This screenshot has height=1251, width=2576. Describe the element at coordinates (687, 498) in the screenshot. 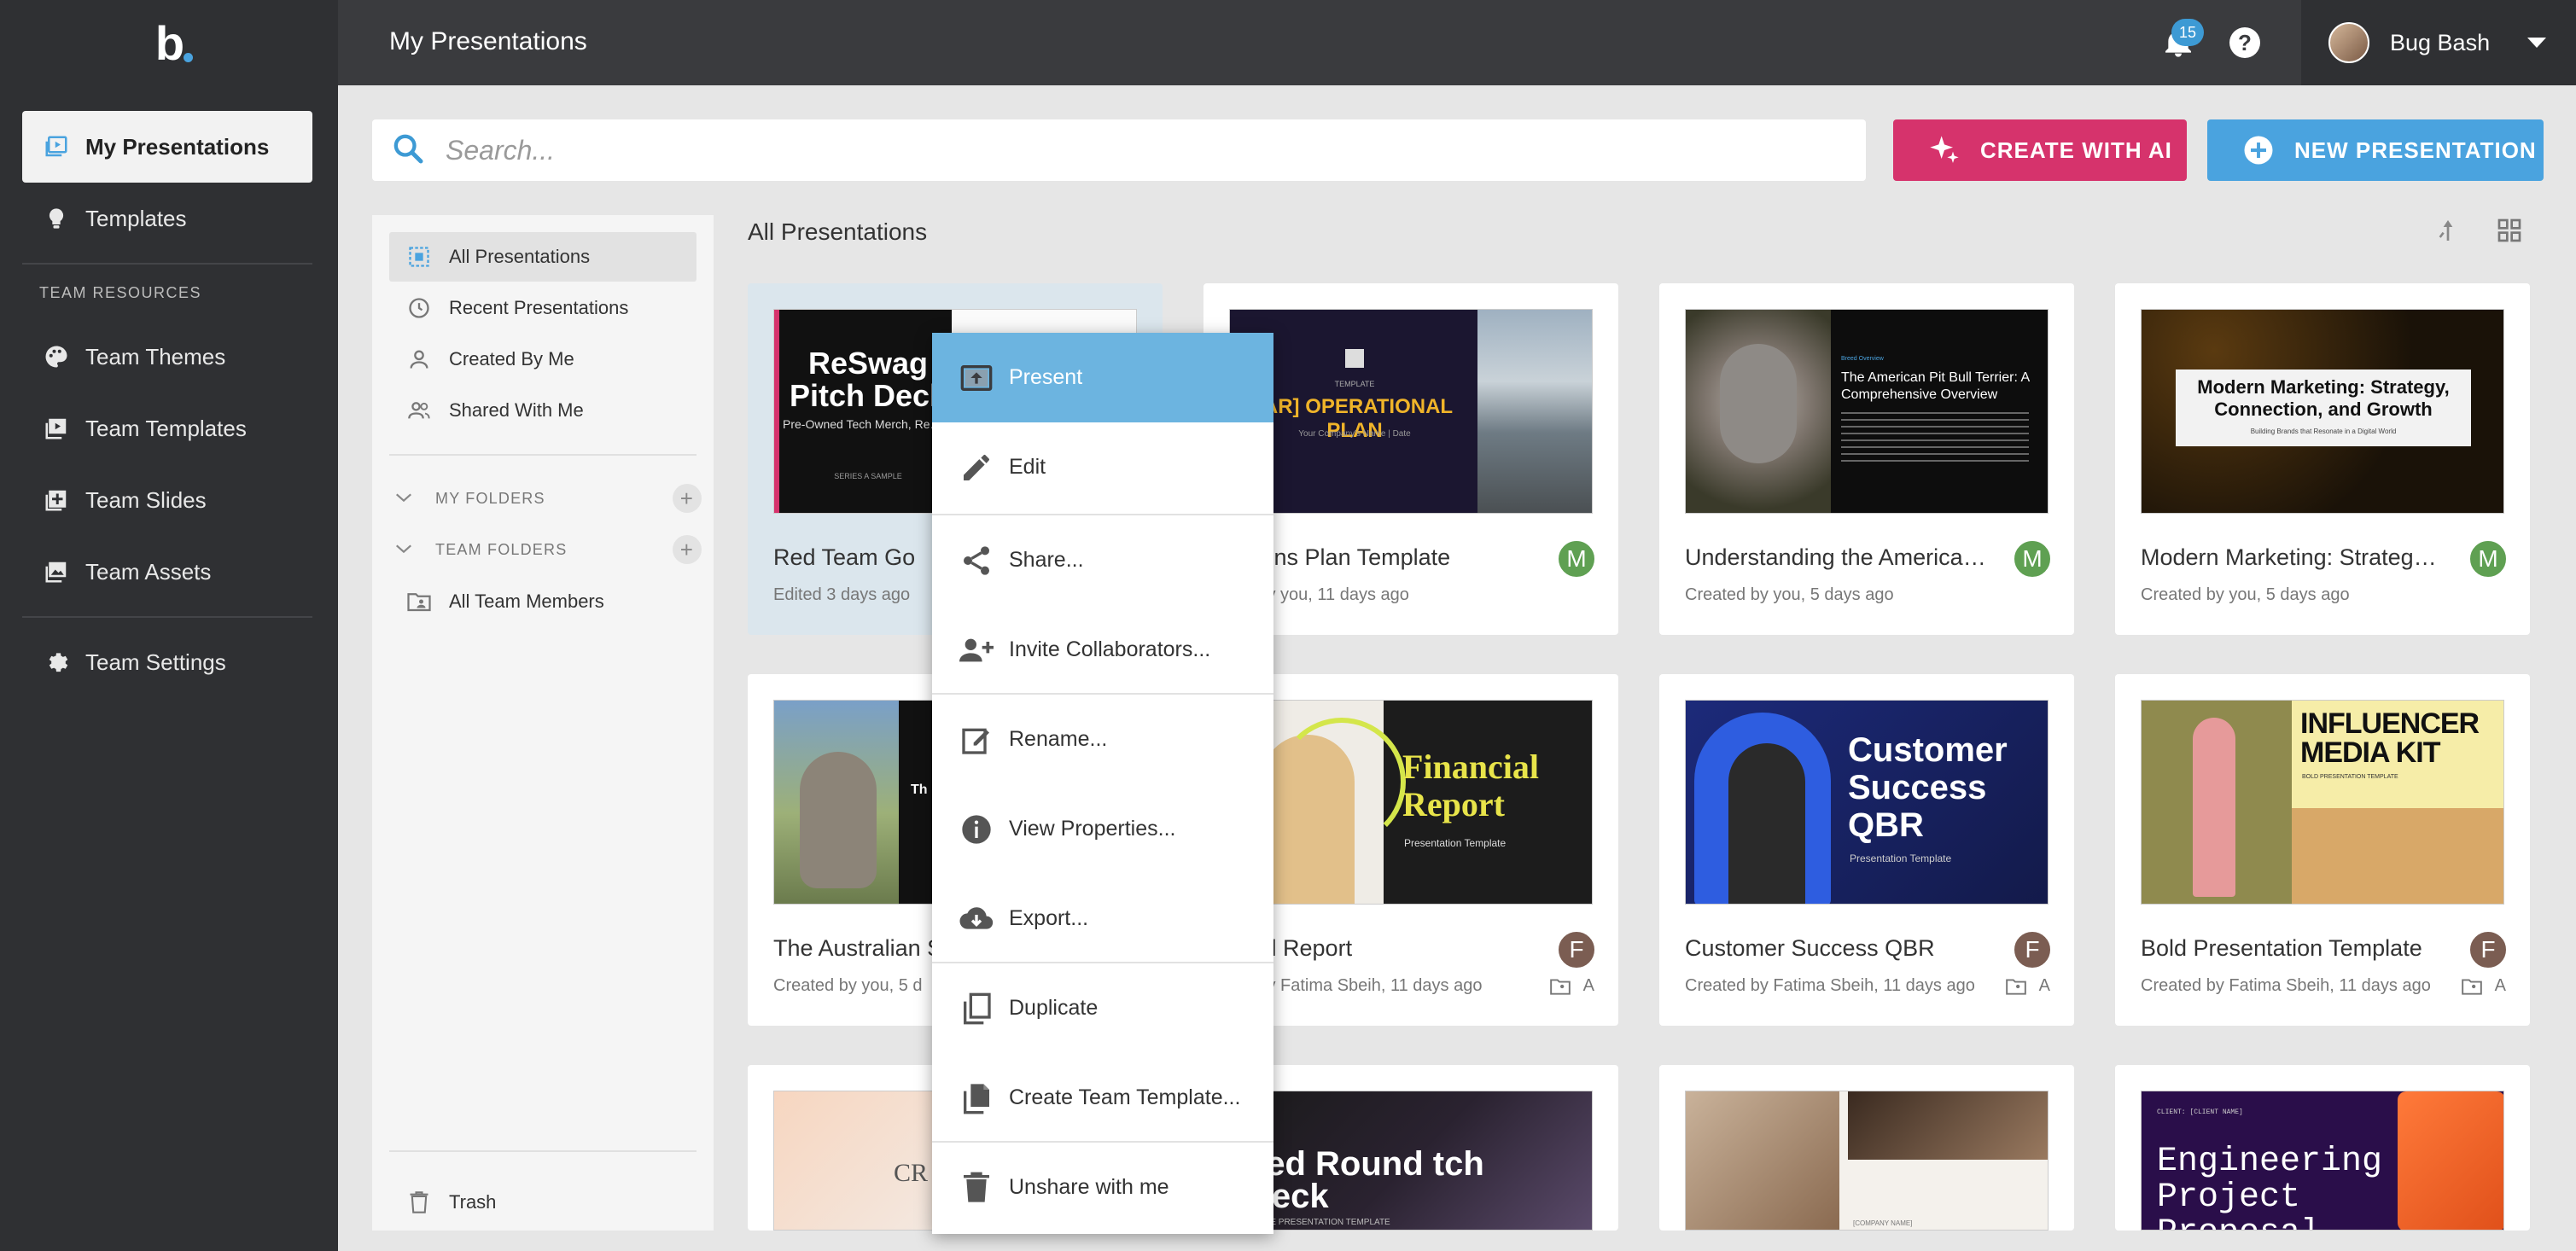

I see `add-folder-button: +` at that location.